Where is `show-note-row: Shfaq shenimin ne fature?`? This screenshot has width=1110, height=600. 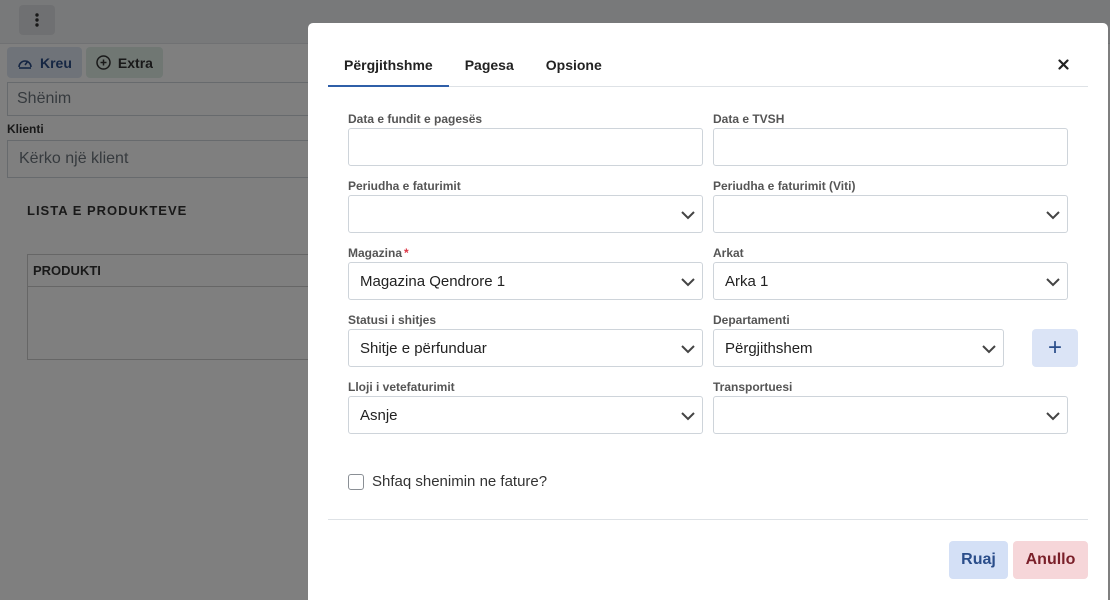
show-note-row: Shfaq shenimin ne fature? is located at coordinates (447, 481).